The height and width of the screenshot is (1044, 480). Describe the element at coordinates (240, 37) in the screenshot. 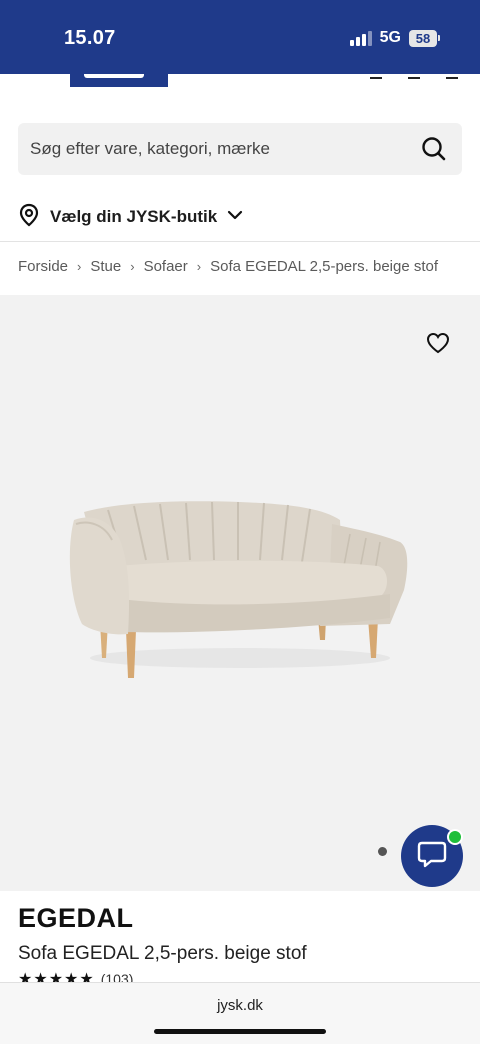

I see `status-bar: 15.07 5G 58` at that location.